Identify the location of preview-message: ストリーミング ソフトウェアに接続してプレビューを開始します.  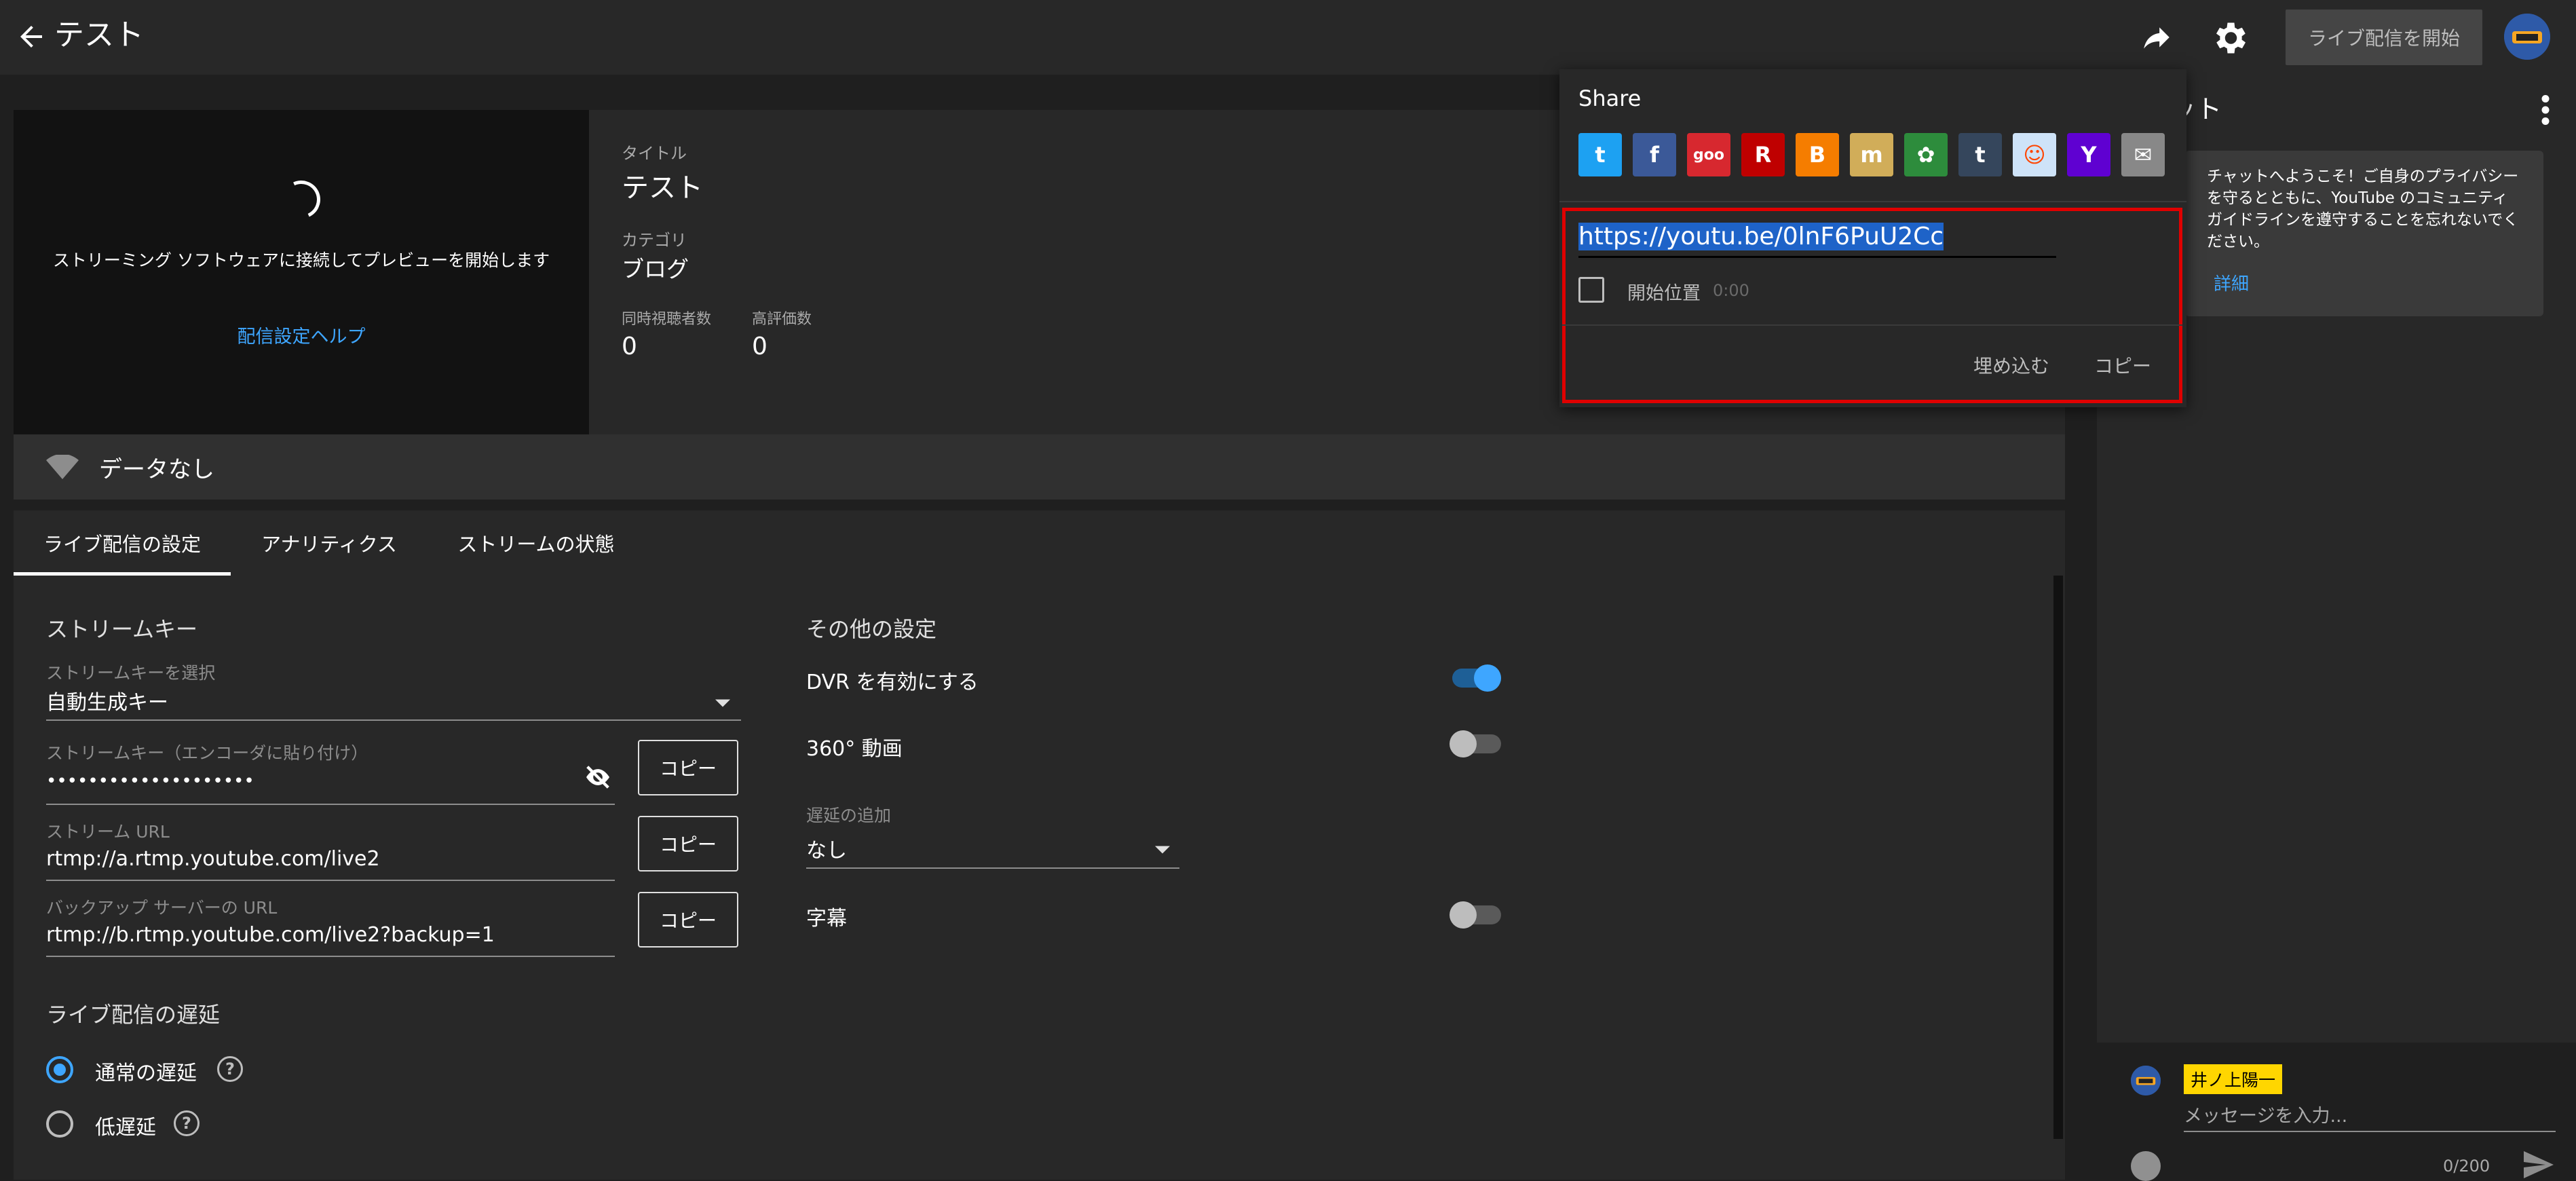
(301, 260).